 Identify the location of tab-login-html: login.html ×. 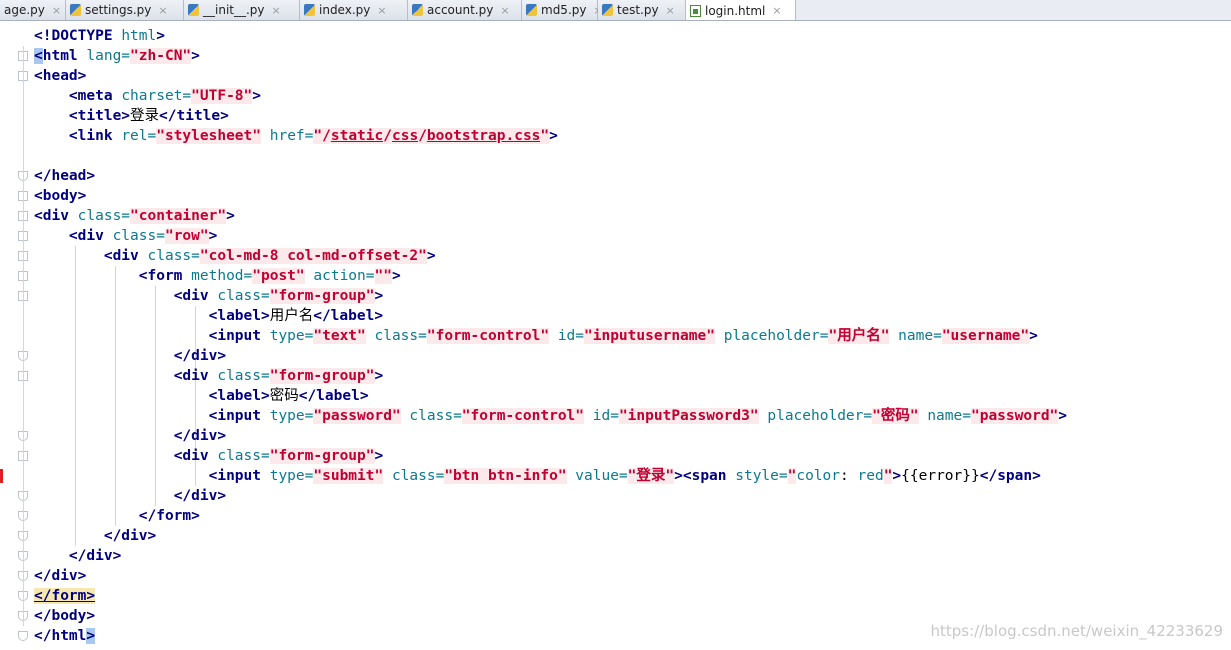
(741, 10).